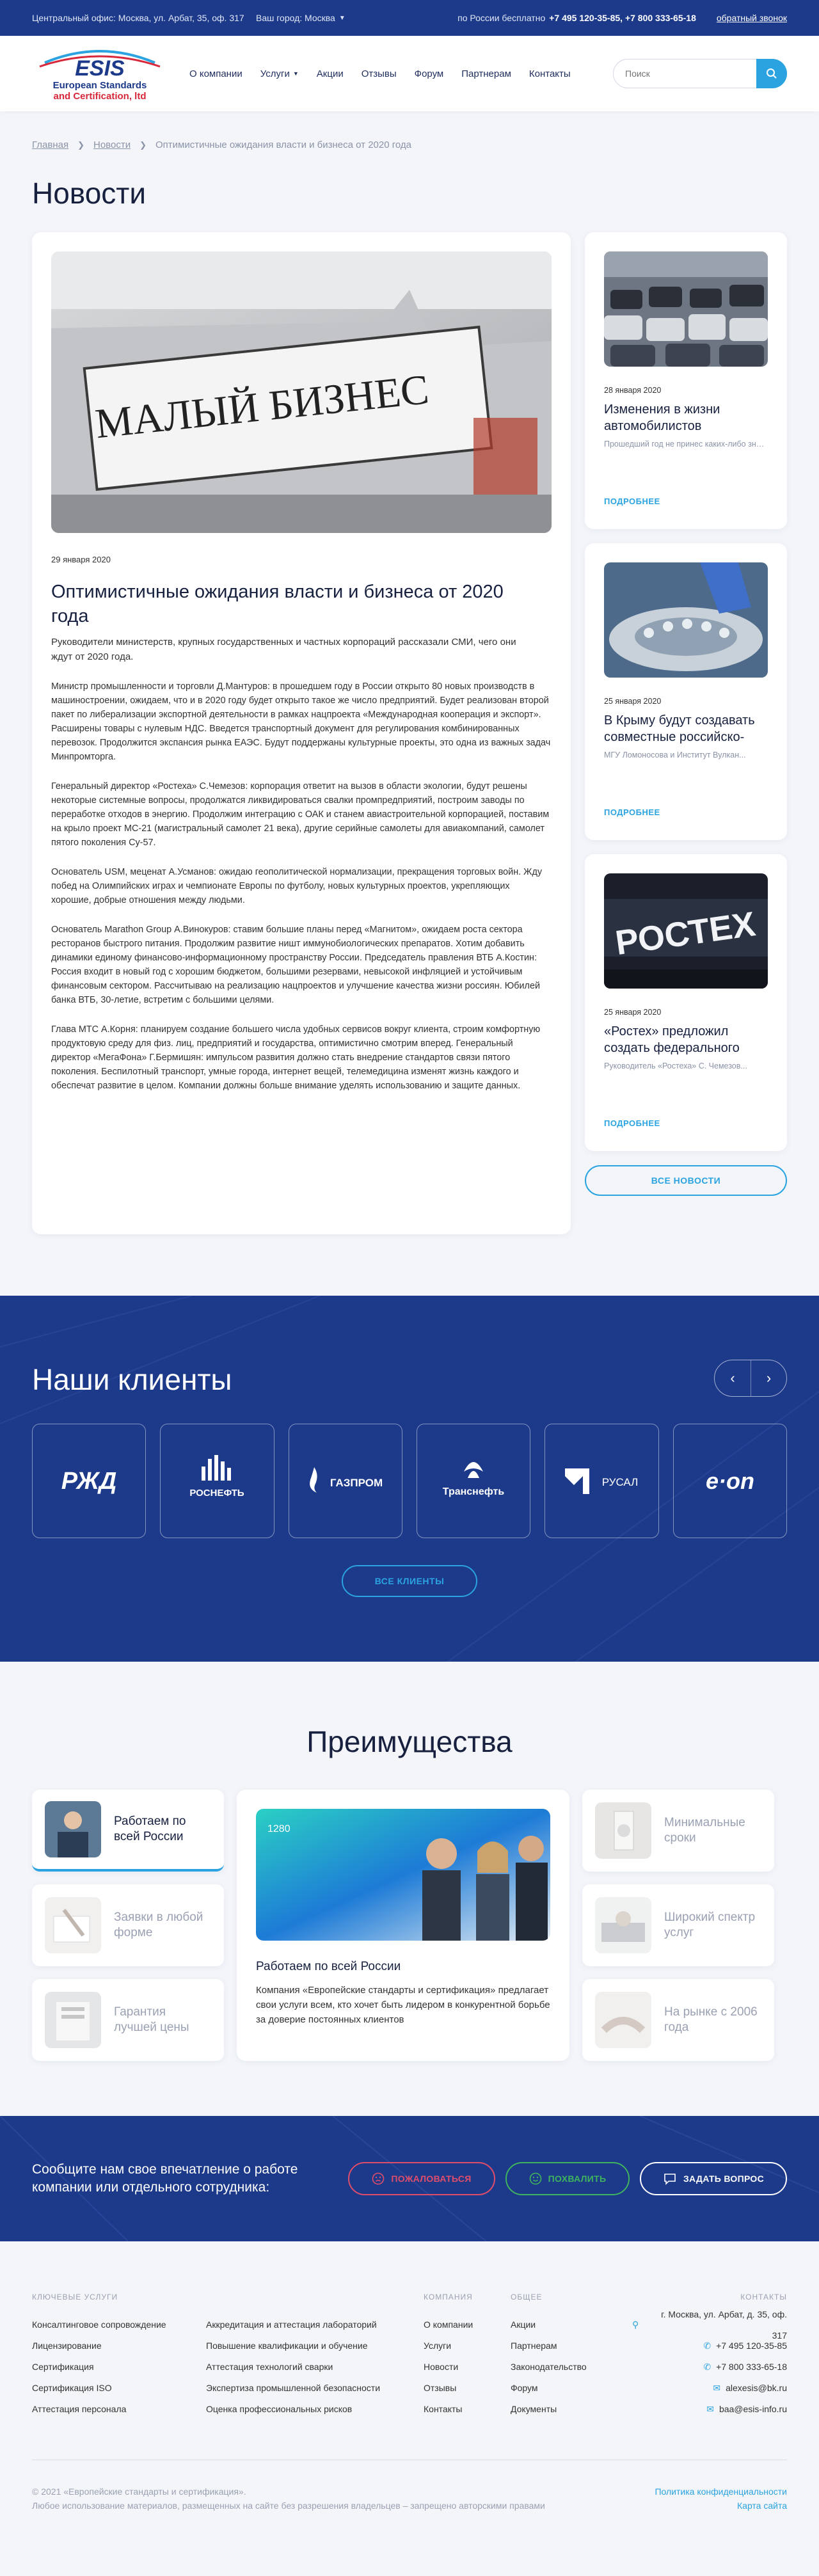 This screenshot has width=819, height=2576. I want to click on footer-link: Аттестация технологий сварки, so click(315, 2368).